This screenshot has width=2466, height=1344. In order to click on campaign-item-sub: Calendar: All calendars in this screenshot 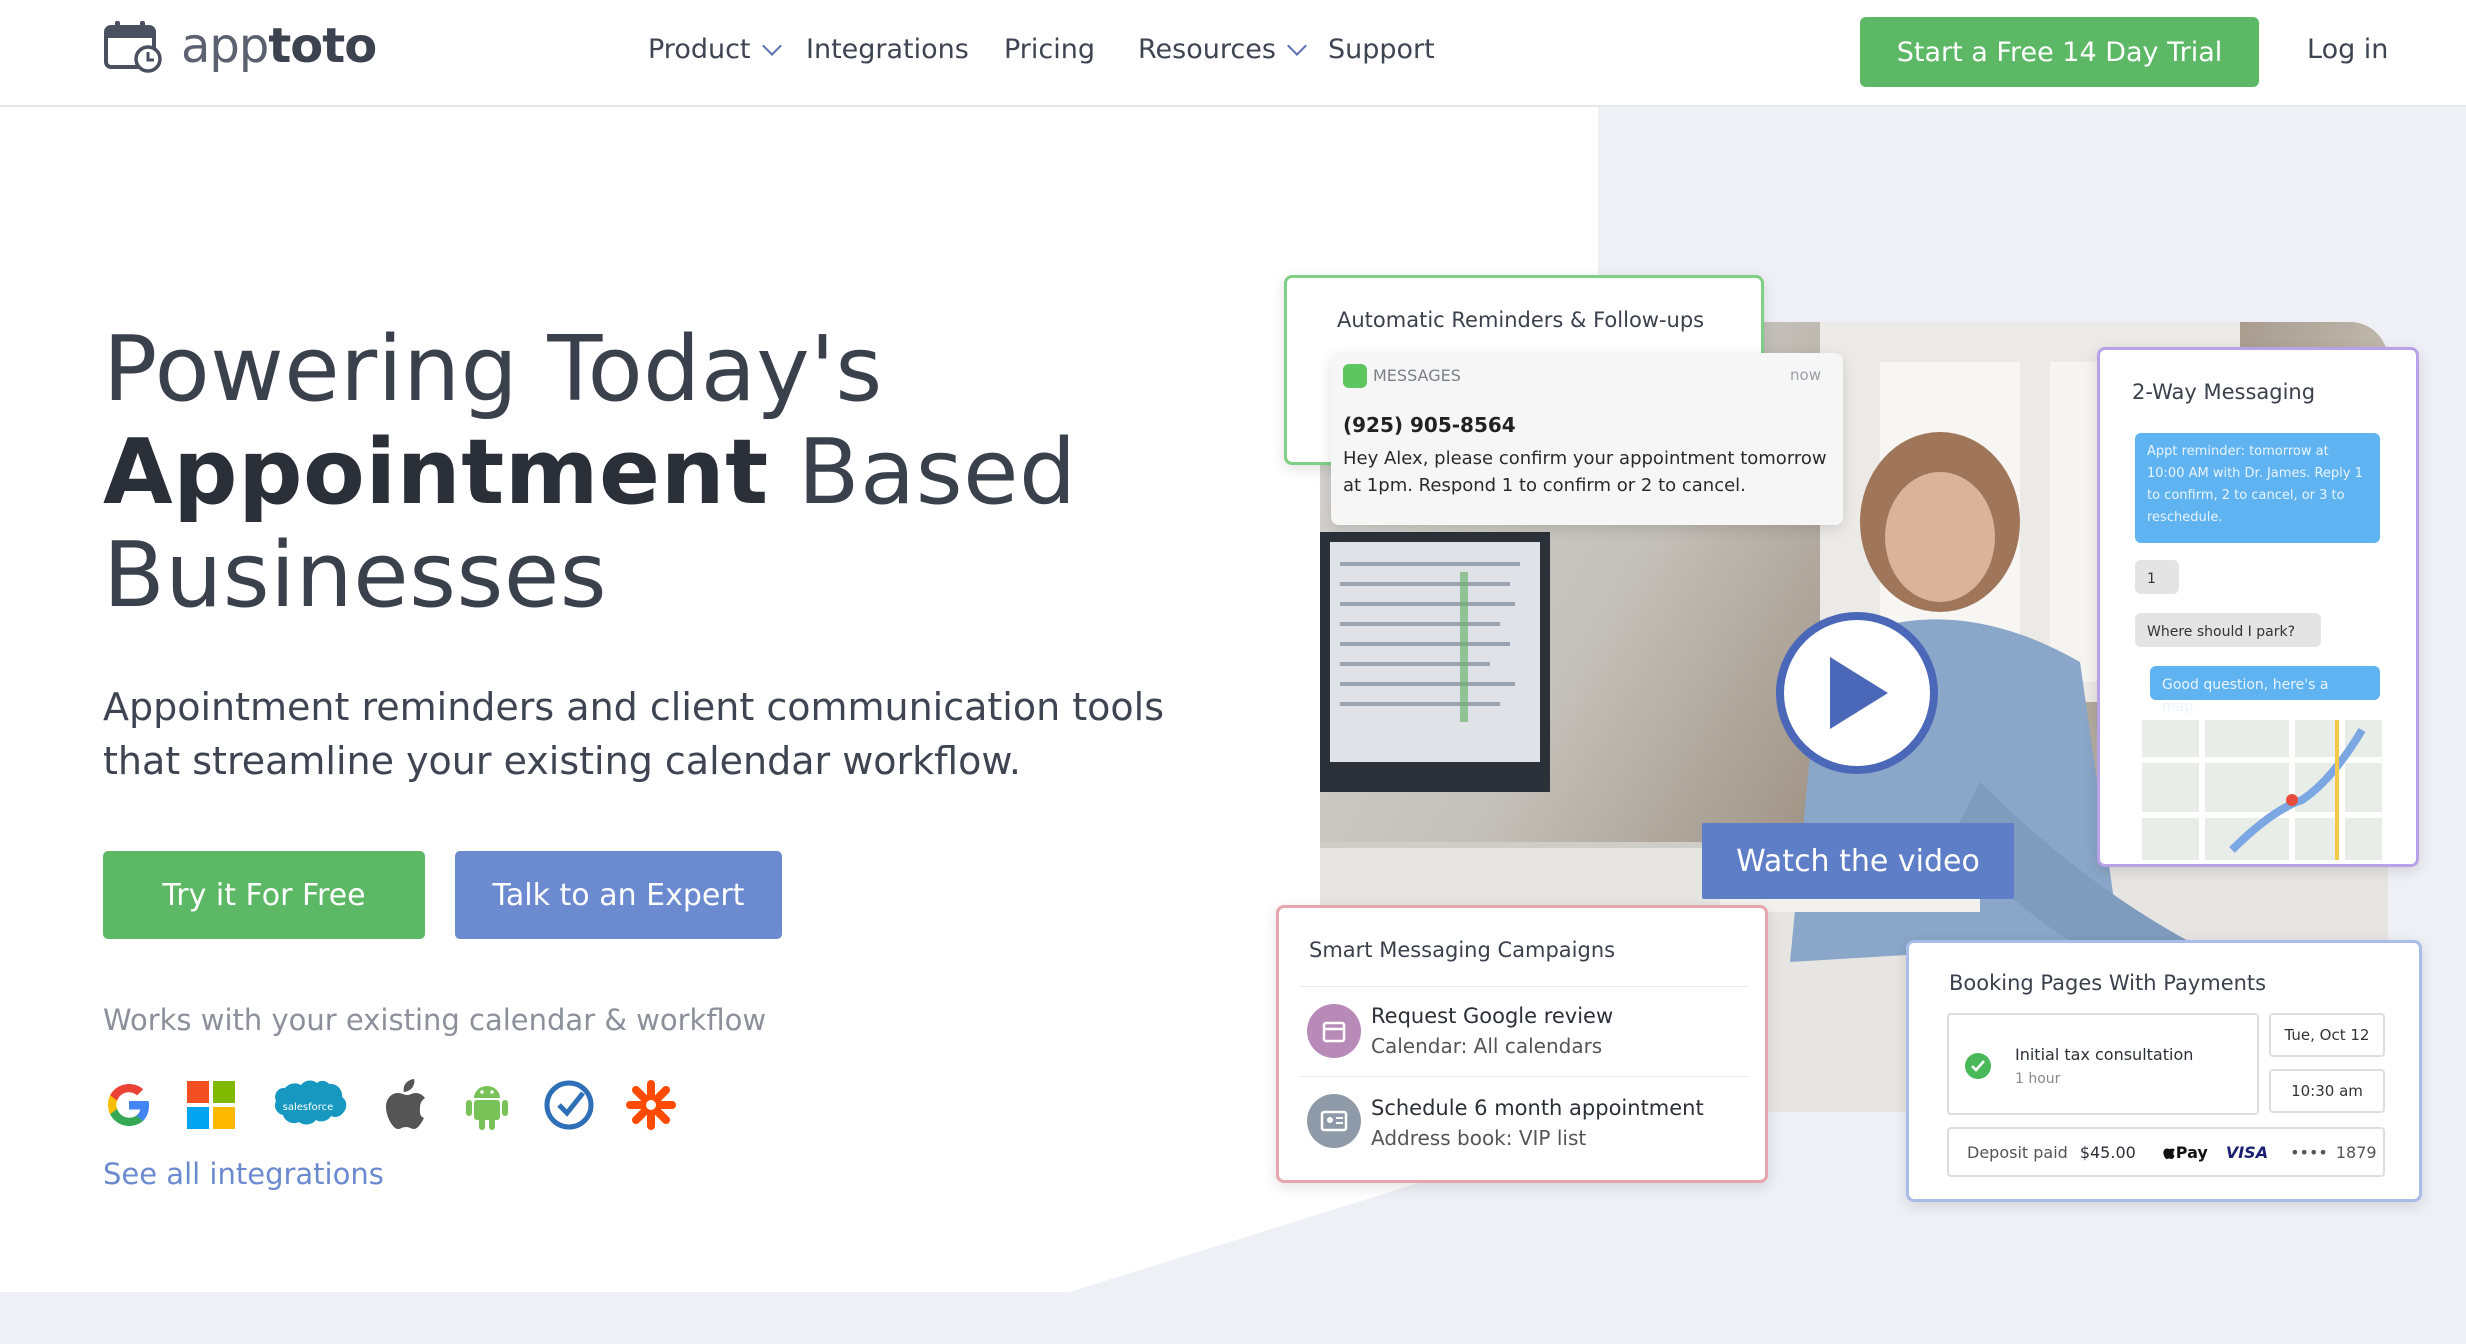, I will do `click(1487, 1046)`.